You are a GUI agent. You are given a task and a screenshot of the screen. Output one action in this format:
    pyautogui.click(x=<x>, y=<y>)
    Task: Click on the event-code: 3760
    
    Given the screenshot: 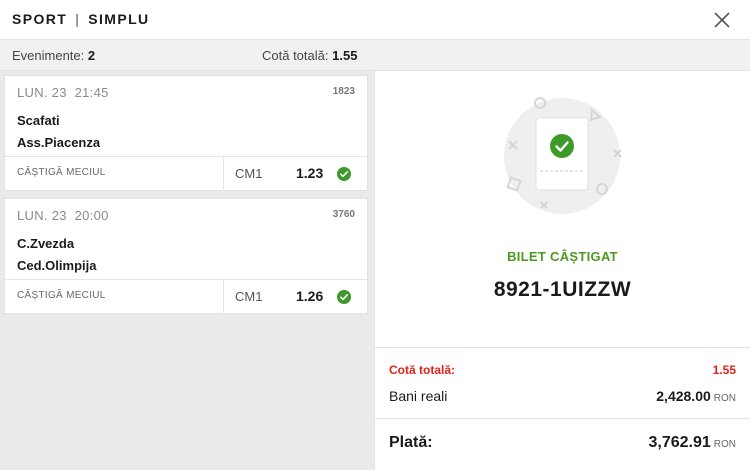 What is the action you would take?
    pyautogui.click(x=343, y=214)
    